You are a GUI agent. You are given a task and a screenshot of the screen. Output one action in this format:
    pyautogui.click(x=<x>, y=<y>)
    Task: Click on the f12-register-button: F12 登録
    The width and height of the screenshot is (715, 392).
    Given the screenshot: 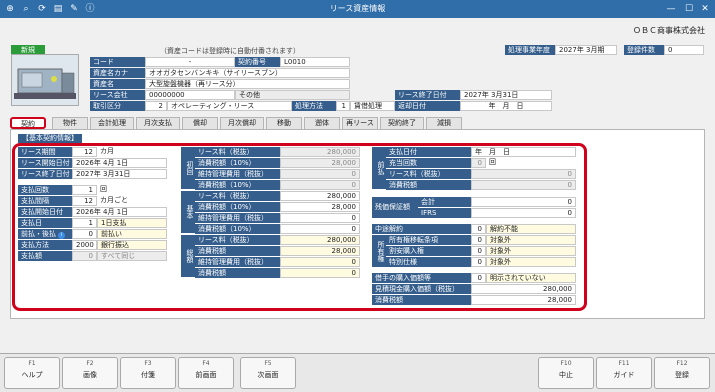 What is the action you would take?
    pyautogui.click(x=682, y=373)
    